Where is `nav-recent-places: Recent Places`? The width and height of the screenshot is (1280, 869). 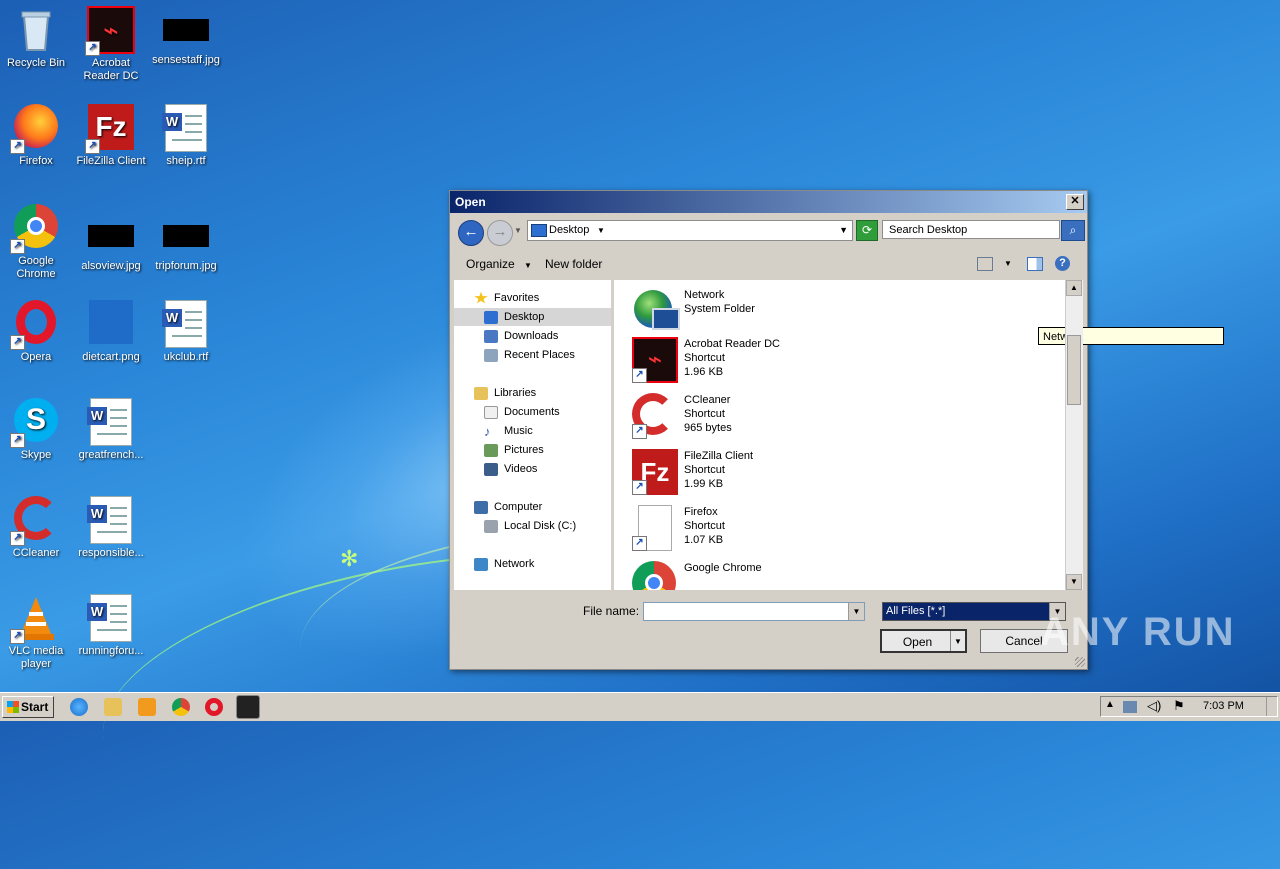 nav-recent-places: Recent Places is located at coordinates (529, 355).